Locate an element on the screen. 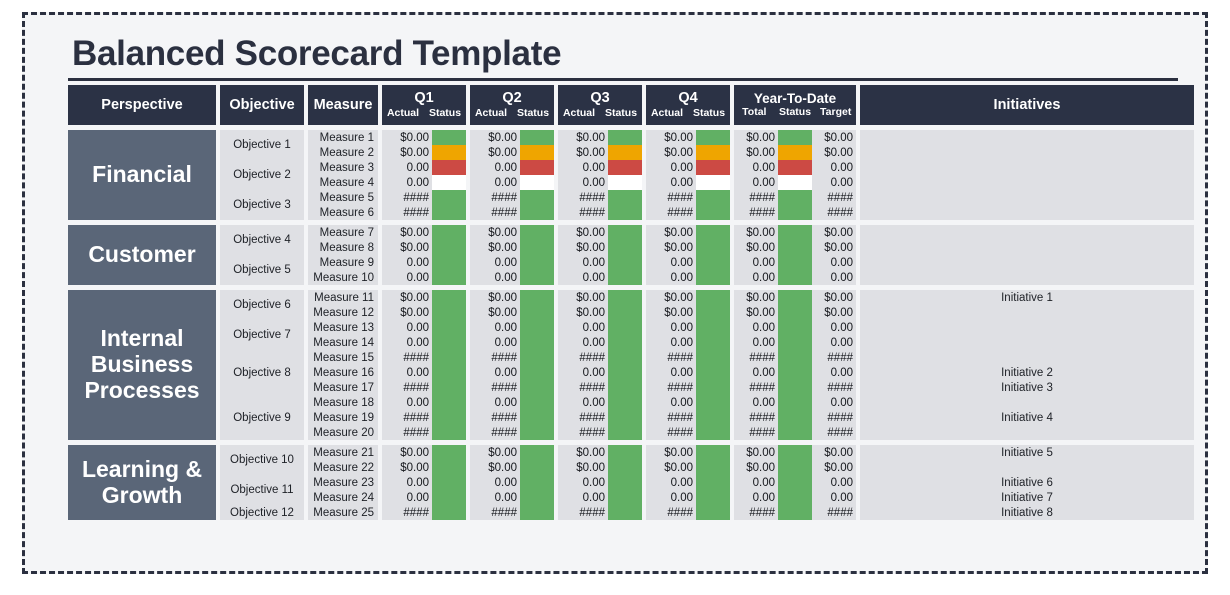 The width and height of the screenshot is (1230, 595). initiative-cell: Initiative 2 is located at coordinates (1027, 372).